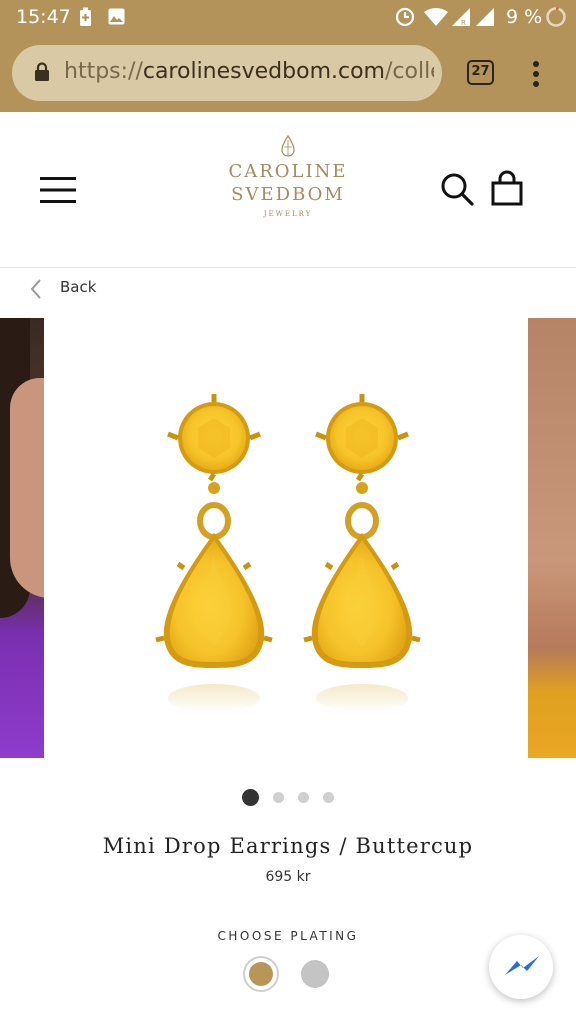 This screenshot has width=576, height=1024. Describe the element at coordinates (288, 171) in the screenshot. I see `logo-line-1: CAROLINE` at that location.